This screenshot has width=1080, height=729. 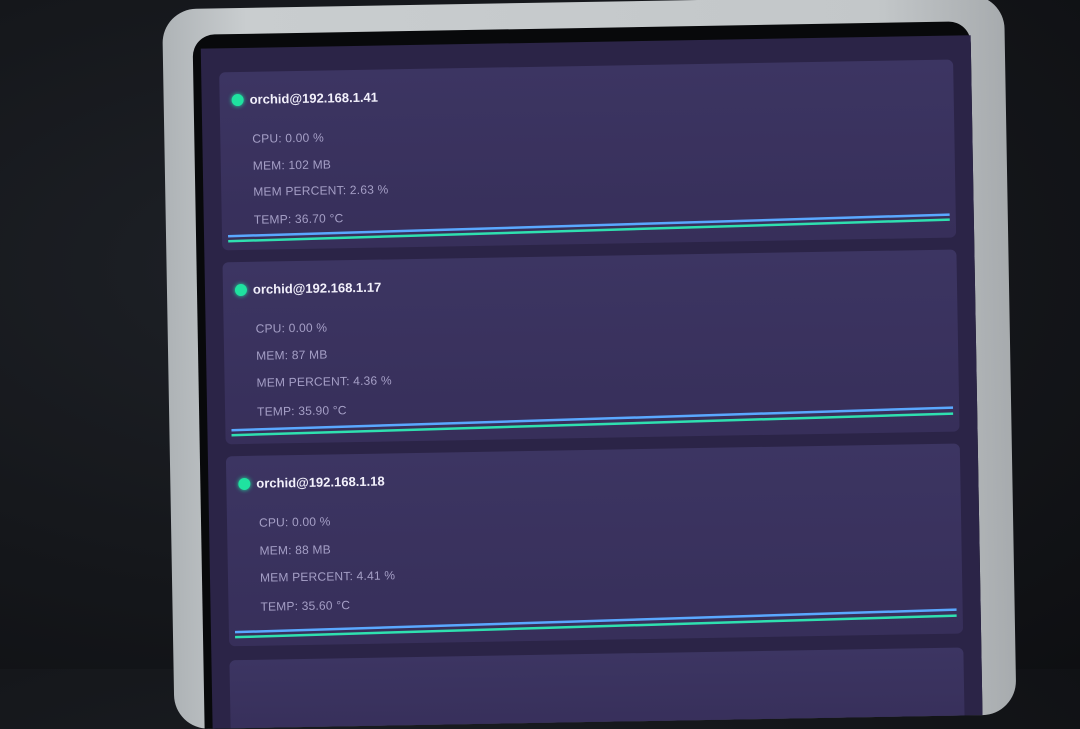 I want to click on temp-value: TEMP: 35.60 °C, so click(x=305, y=606).